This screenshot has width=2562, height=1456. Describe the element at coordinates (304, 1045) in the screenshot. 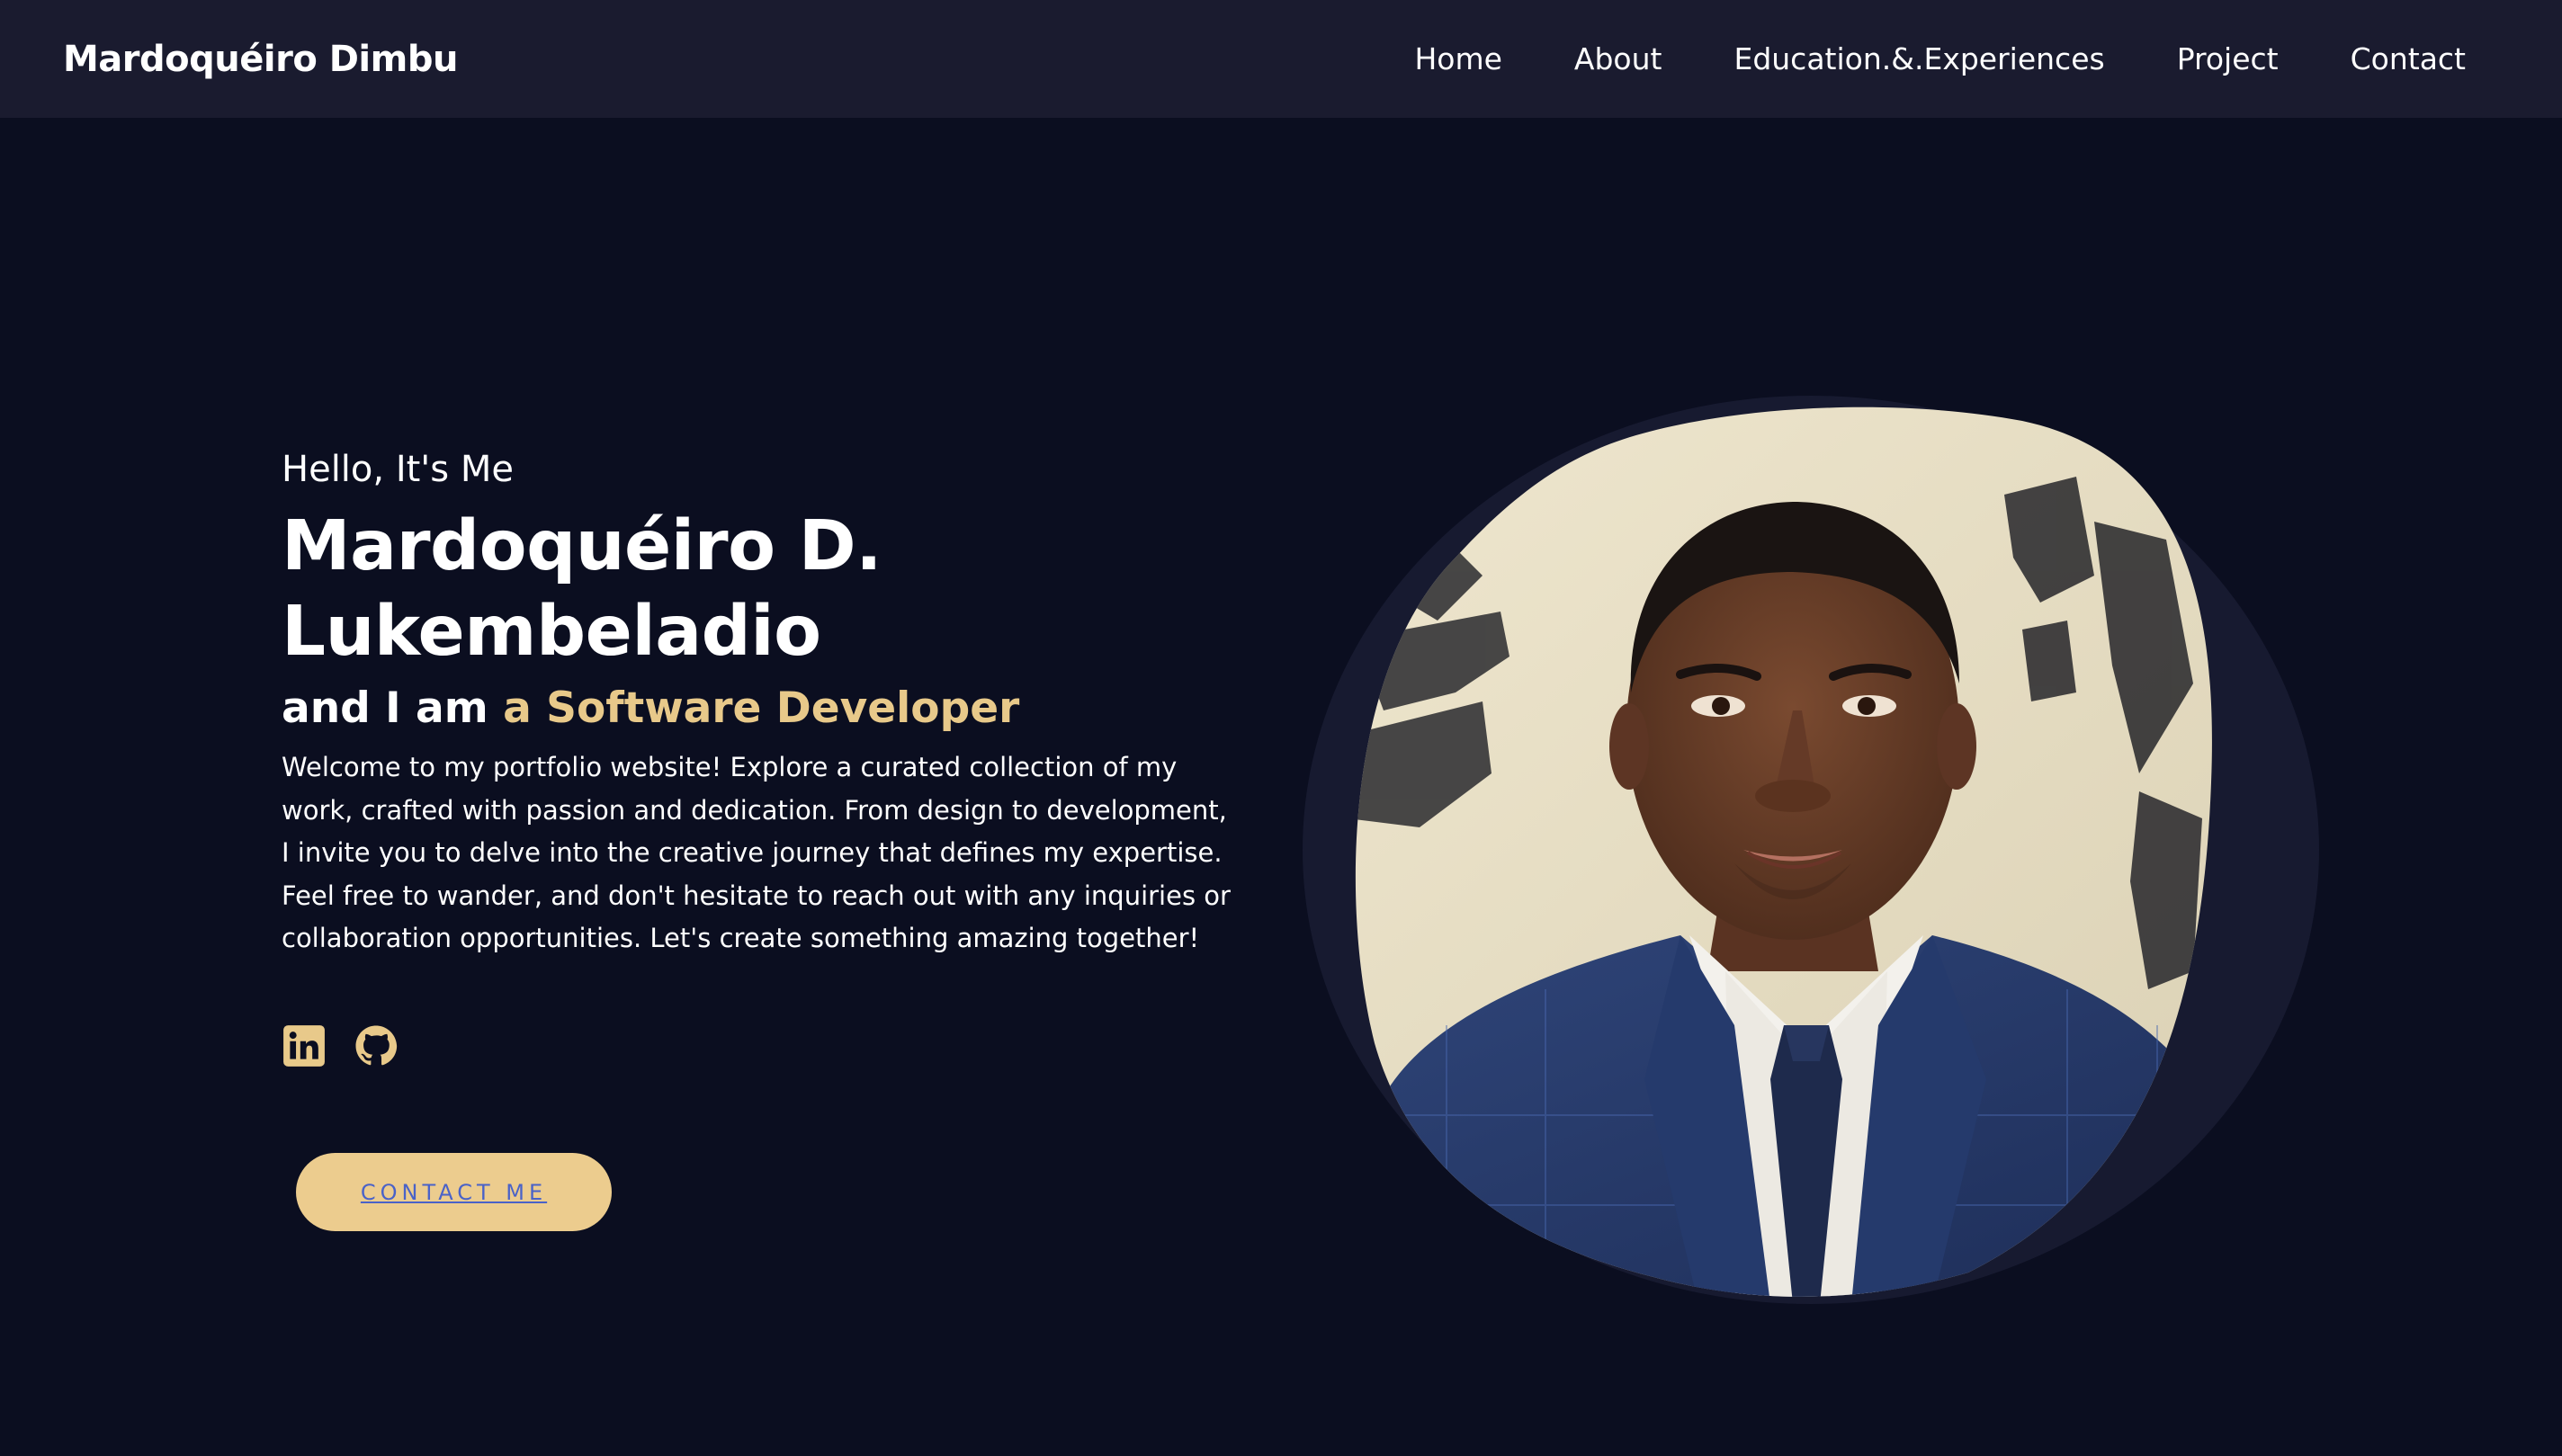

I see `linkedin-icon` at that location.